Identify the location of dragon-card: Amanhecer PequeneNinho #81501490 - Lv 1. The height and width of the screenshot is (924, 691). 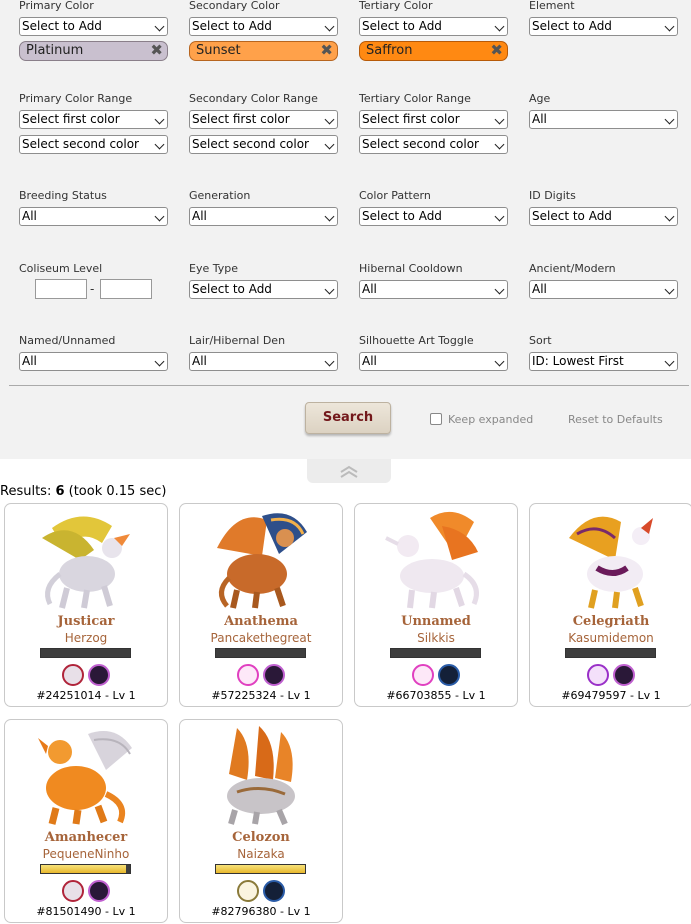
(86, 821).